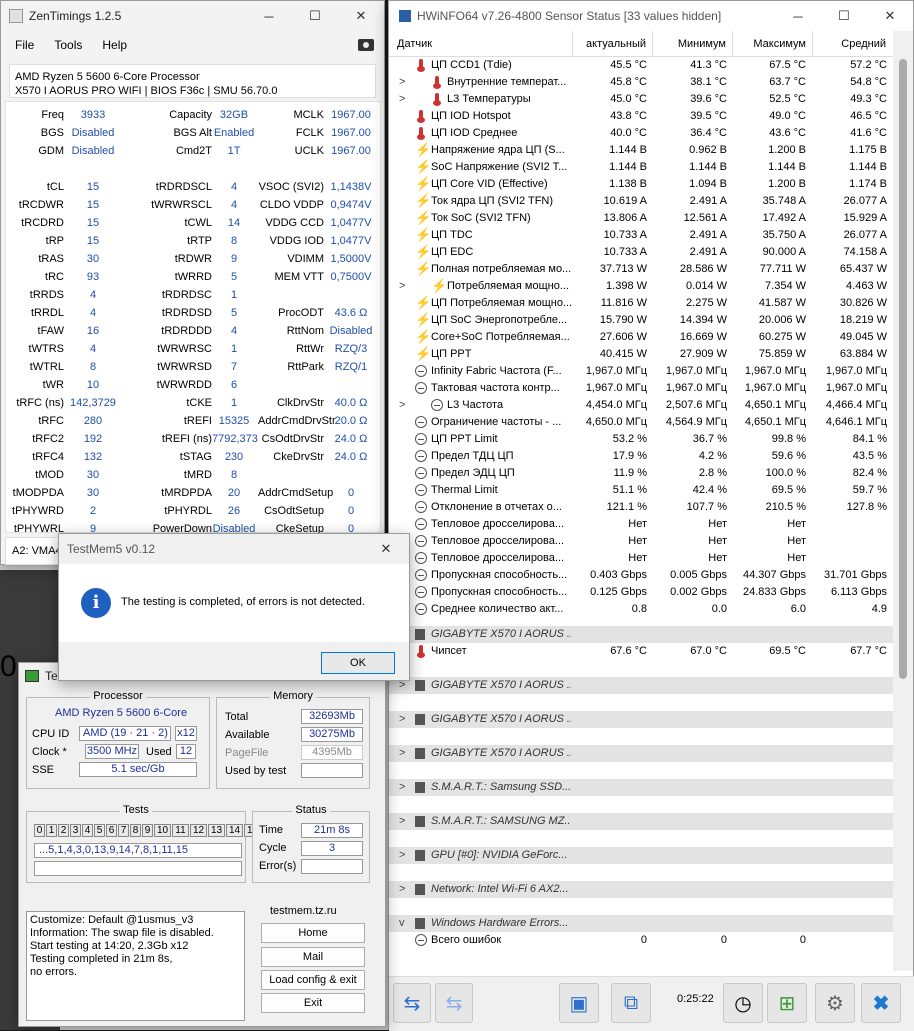  Describe the element at coordinates (313, 980) in the screenshot. I see `load-config-exit-button: Load config & exit` at that location.